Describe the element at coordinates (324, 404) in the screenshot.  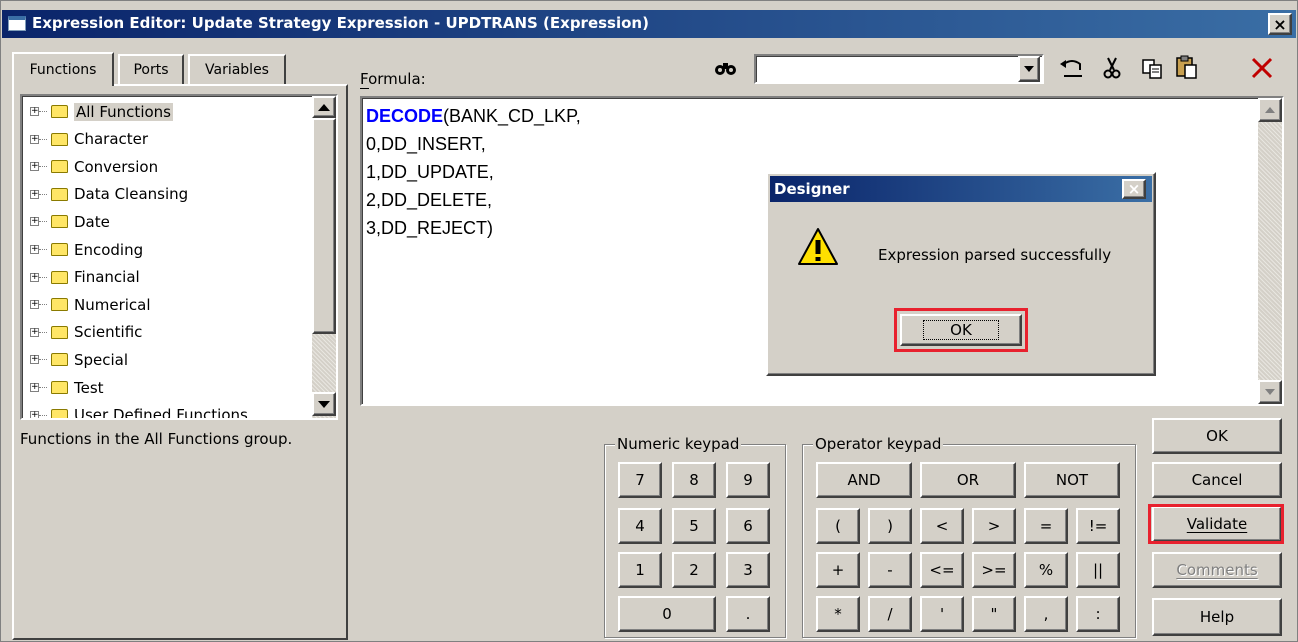
I see `scroll-down-button` at that location.